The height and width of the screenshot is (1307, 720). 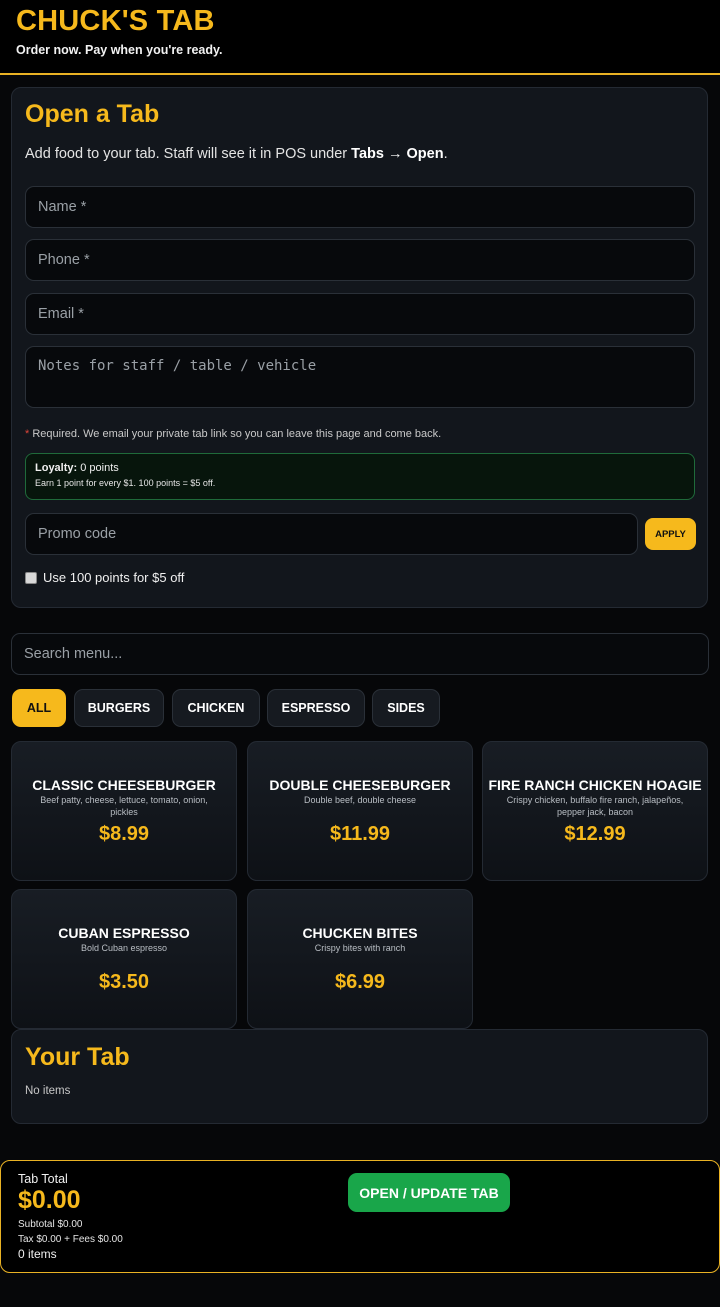 What do you see at coordinates (360, 314) in the screenshot?
I see `email-input` at bounding box center [360, 314].